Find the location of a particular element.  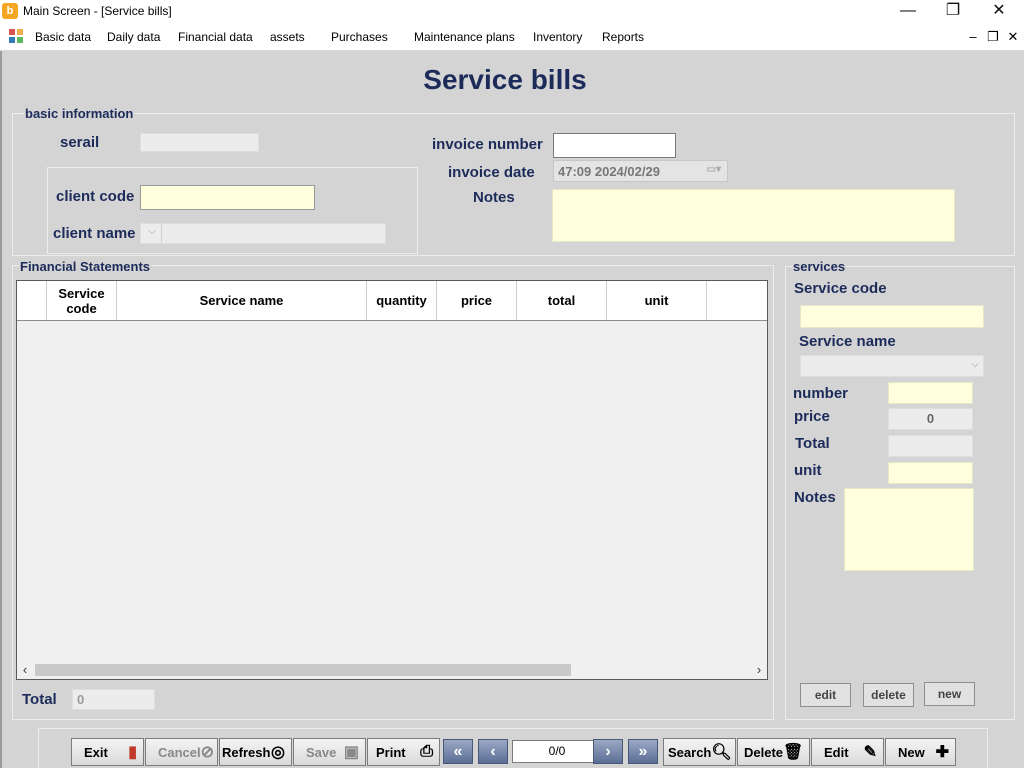

cancel-button: Cancel ⊘ is located at coordinates (181, 752).